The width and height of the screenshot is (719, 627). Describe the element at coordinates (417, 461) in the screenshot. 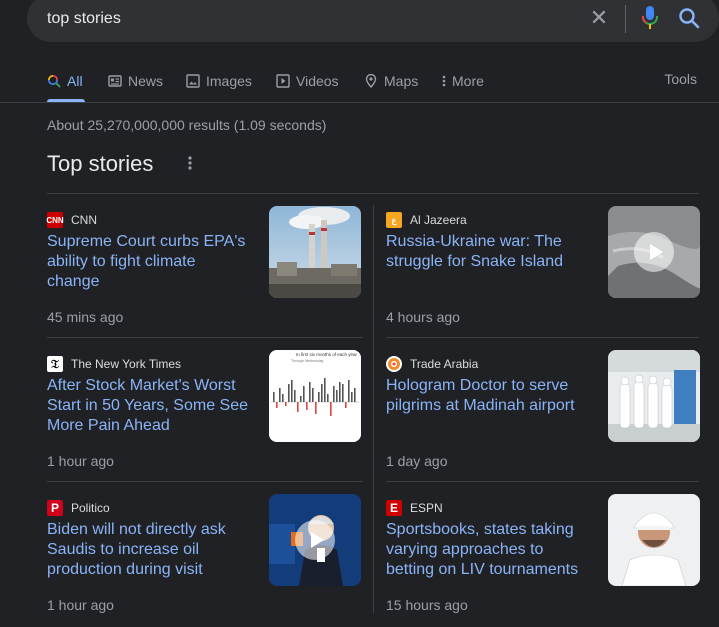

I see `story-time: 1 day ago` at that location.